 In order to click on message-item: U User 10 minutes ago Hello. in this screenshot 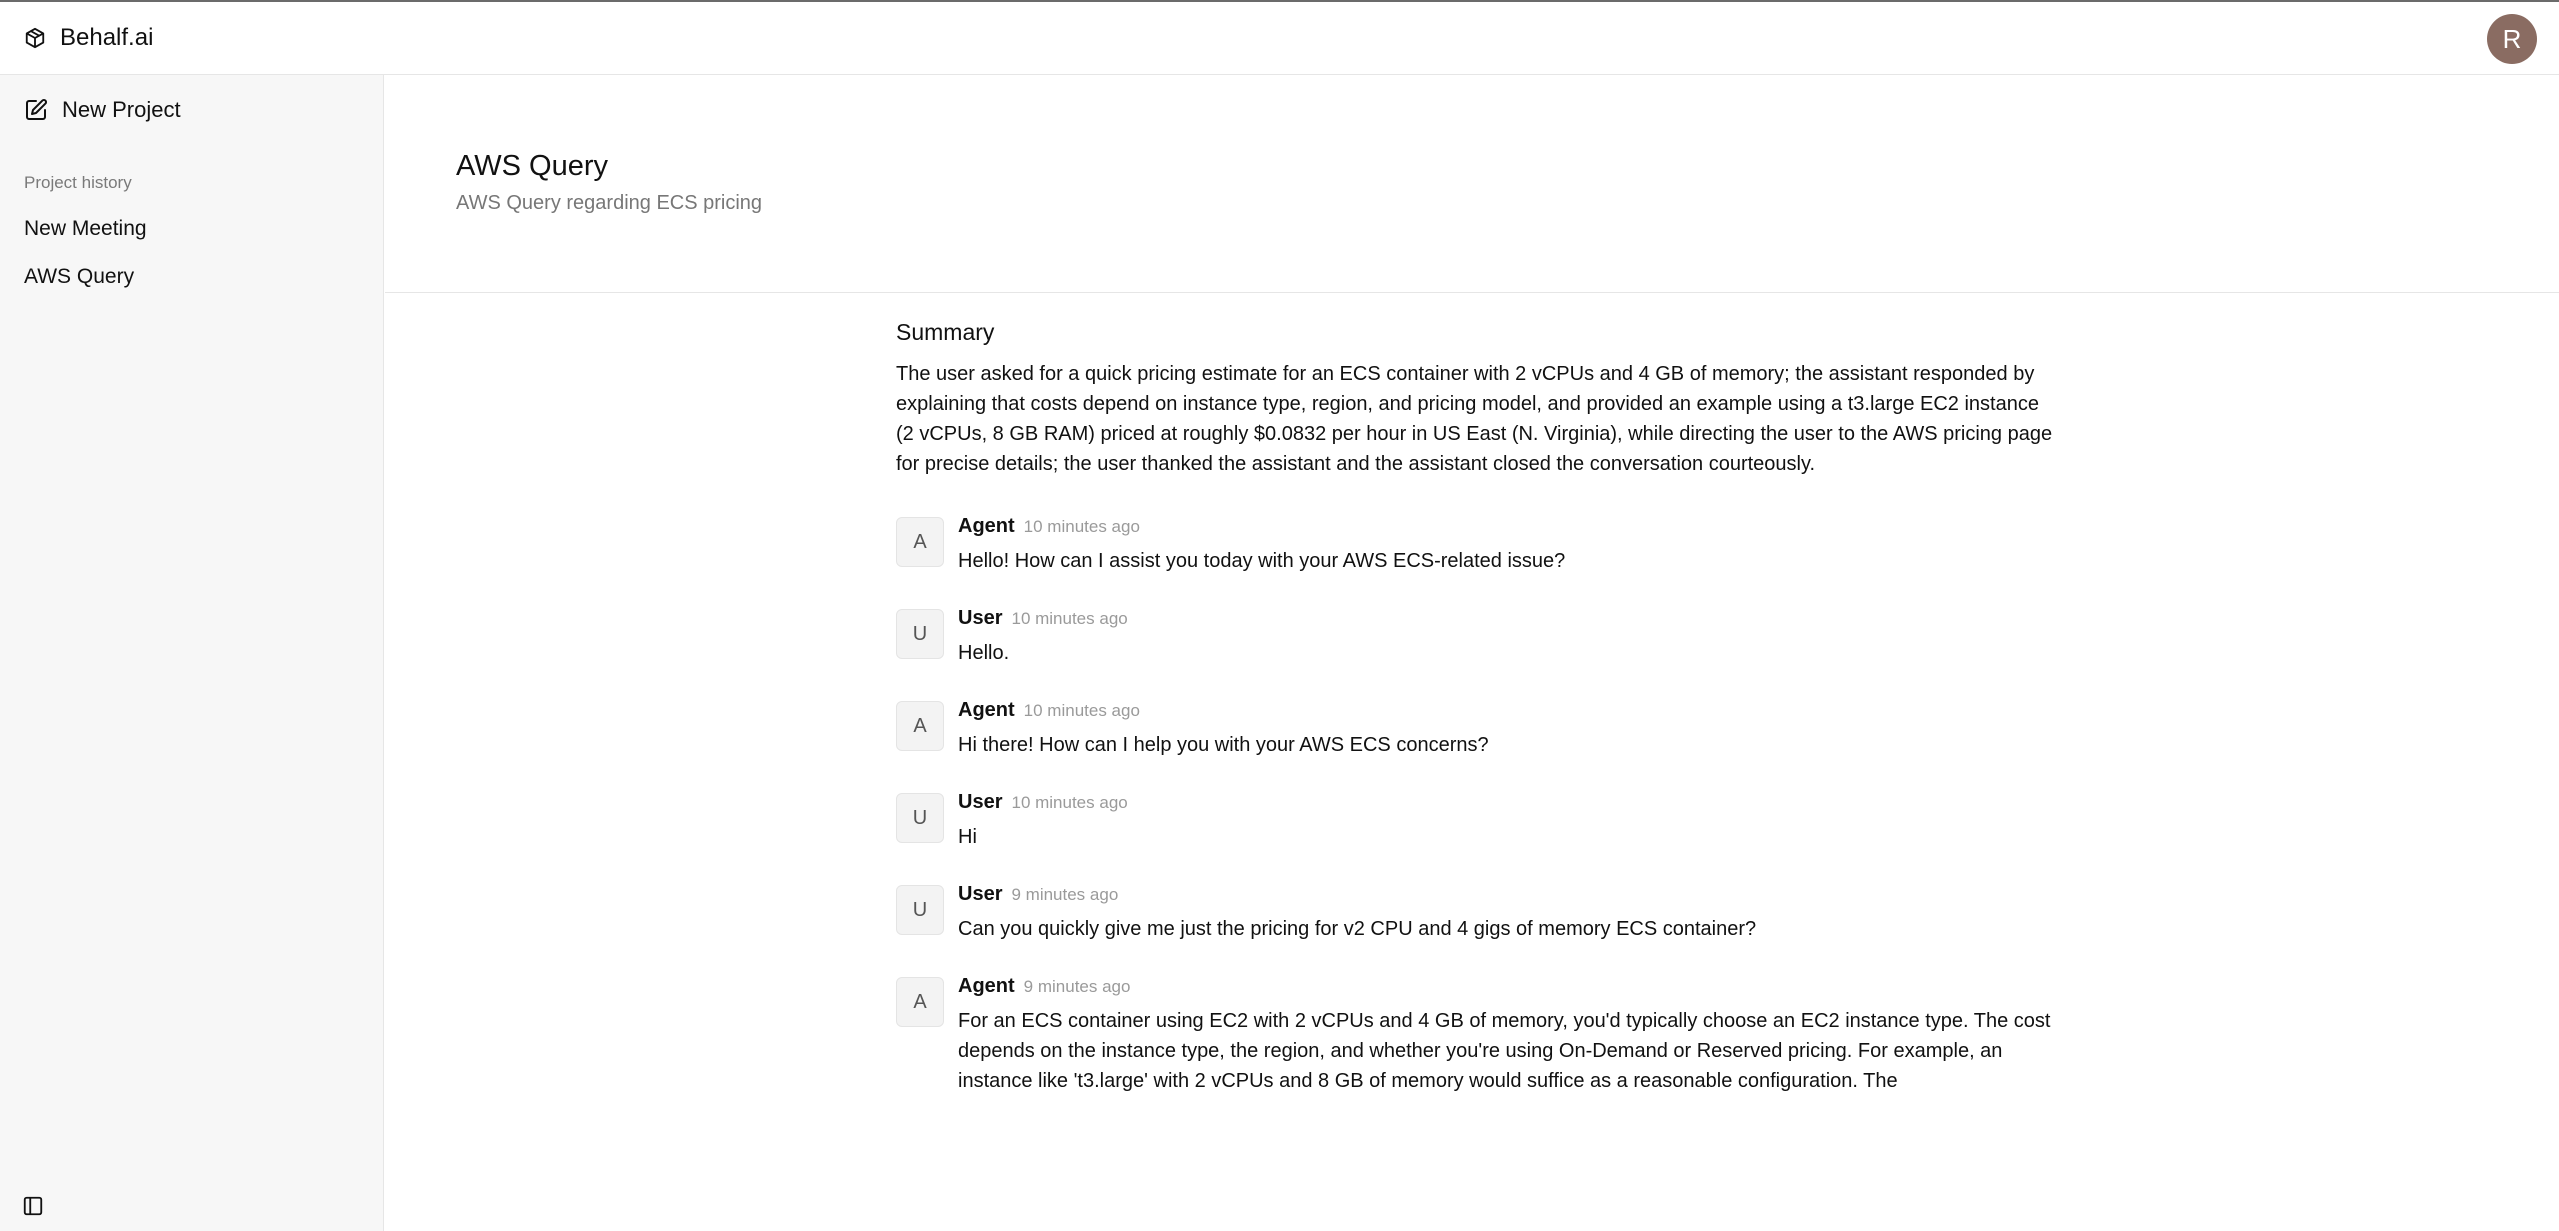, I will do `click(1476, 637)`.